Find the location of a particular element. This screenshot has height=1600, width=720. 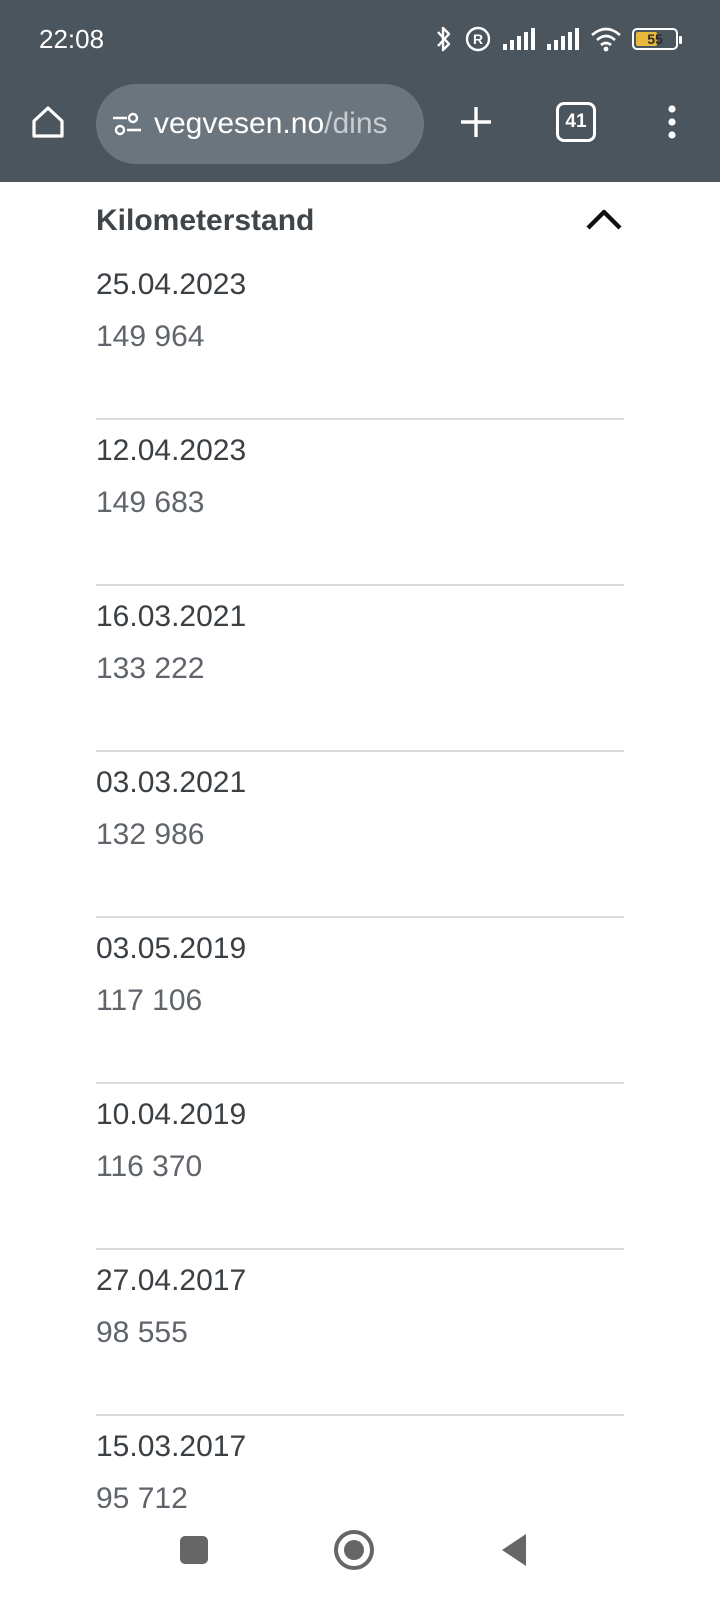

status-time: 22:08 is located at coordinates (72, 39).